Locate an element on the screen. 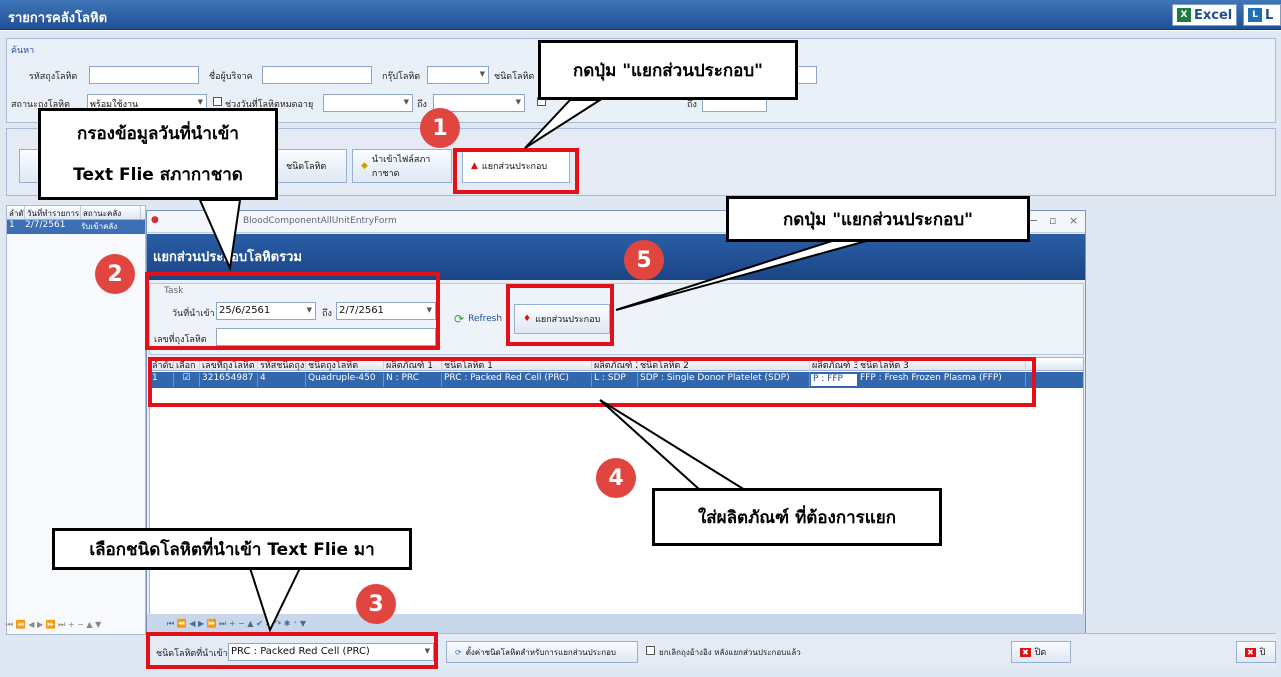 This screenshot has height=677, width=1281. grid-header: ลำดับ วันที่ทำรายการ สถานะคลัง is located at coordinates (76, 213).